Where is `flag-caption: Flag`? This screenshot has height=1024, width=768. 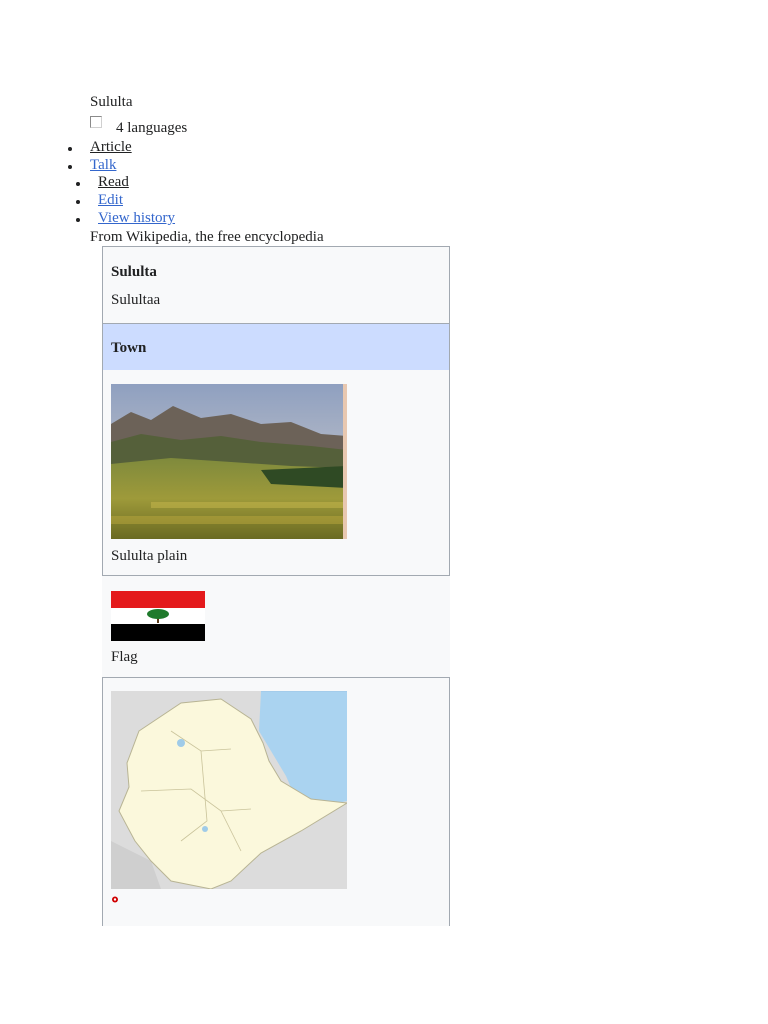 flag-caption: Flag is located at coordinates (124, 657).